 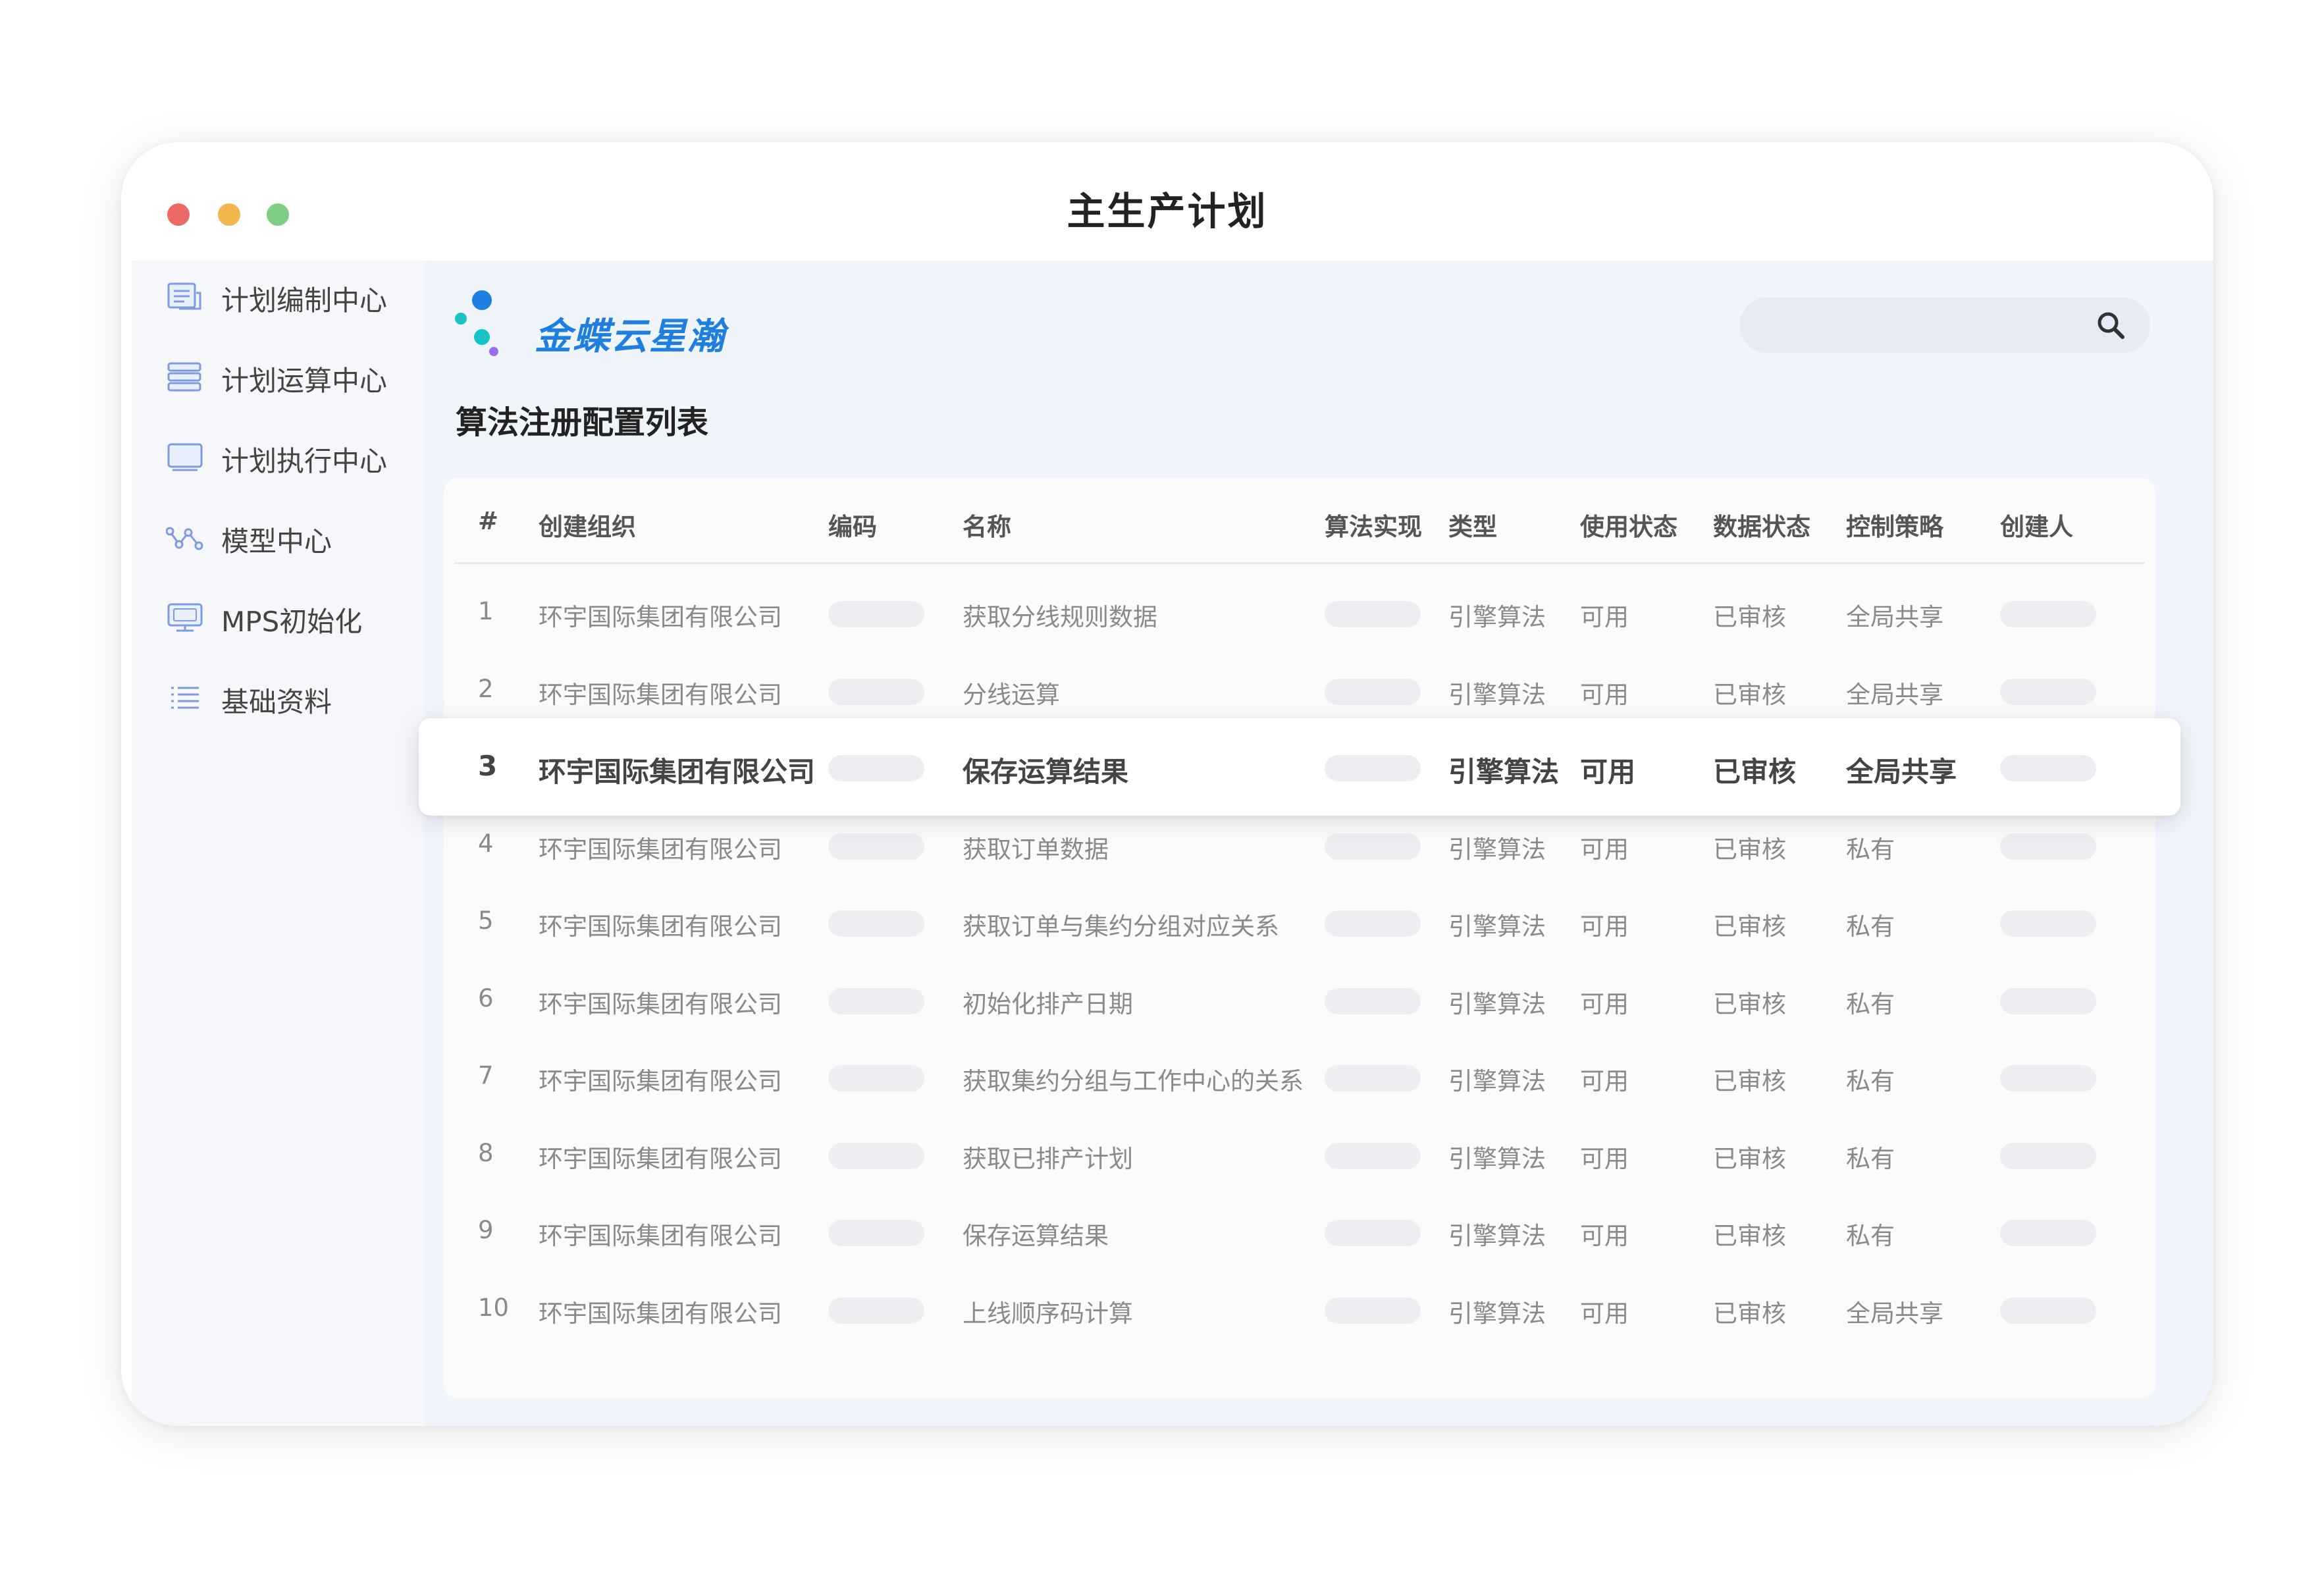 What do you see at coordinates (2037, 527) in the screenshot?
I see `column-header: 创建人` at bounding box center [2037, 527].